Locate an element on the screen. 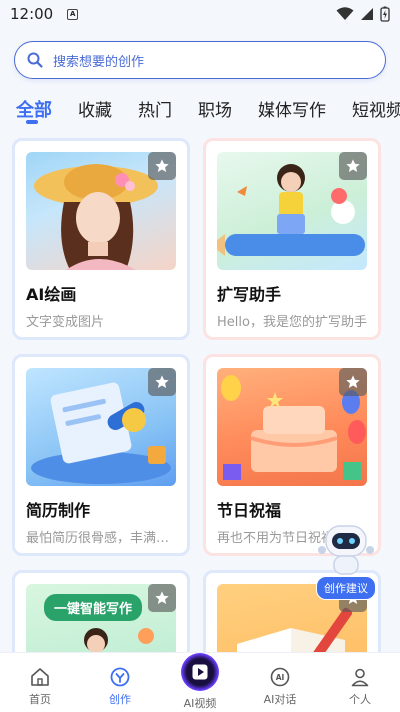  card-title: 扩写助手 is located at coordinates (249, 294).